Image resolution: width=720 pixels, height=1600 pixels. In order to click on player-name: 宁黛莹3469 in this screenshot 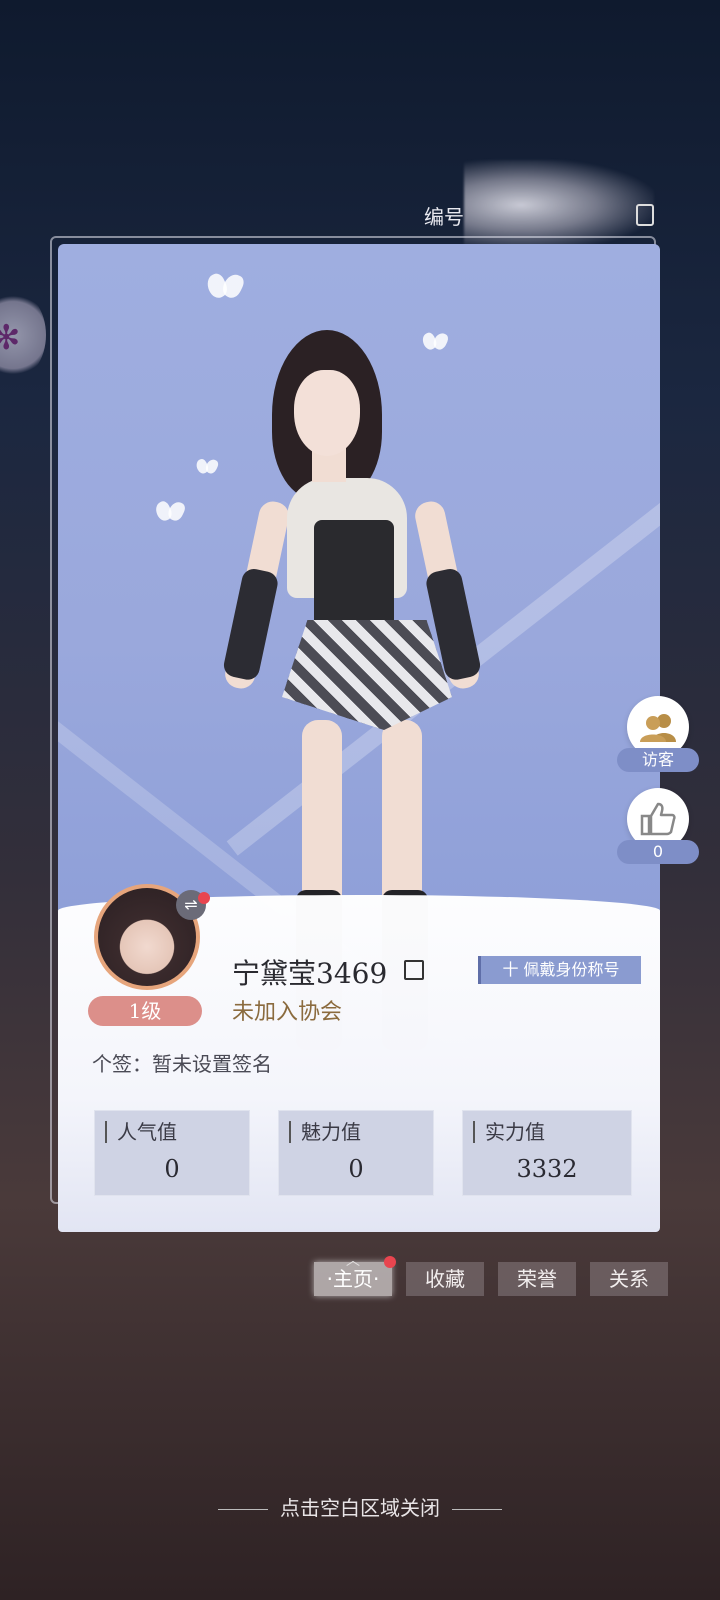, I will do `click(310, 973)`.